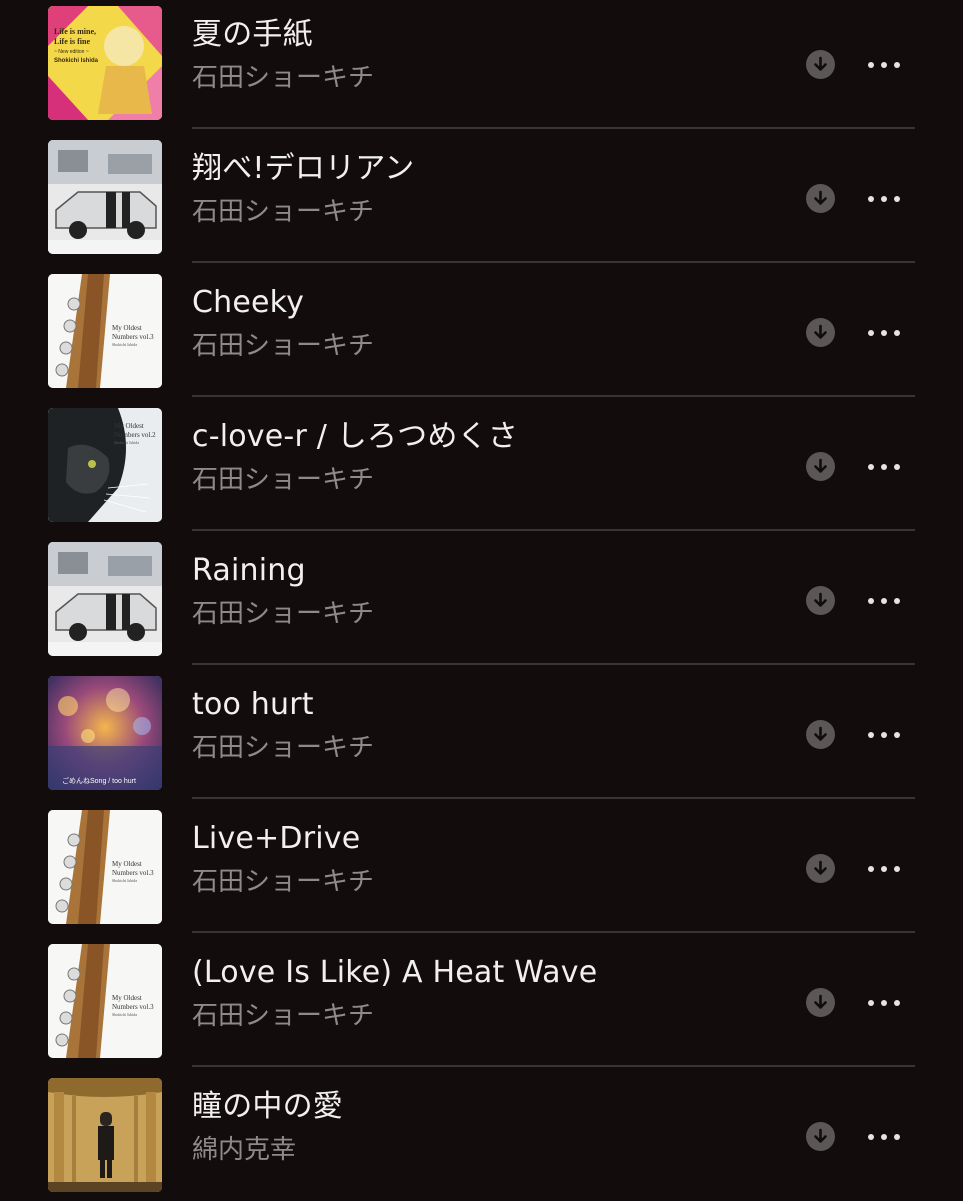  What do you see at coordinates (276, 838) in the screenshot?
I see `track-title: Live+Drive` at bounding box center [276, 838].